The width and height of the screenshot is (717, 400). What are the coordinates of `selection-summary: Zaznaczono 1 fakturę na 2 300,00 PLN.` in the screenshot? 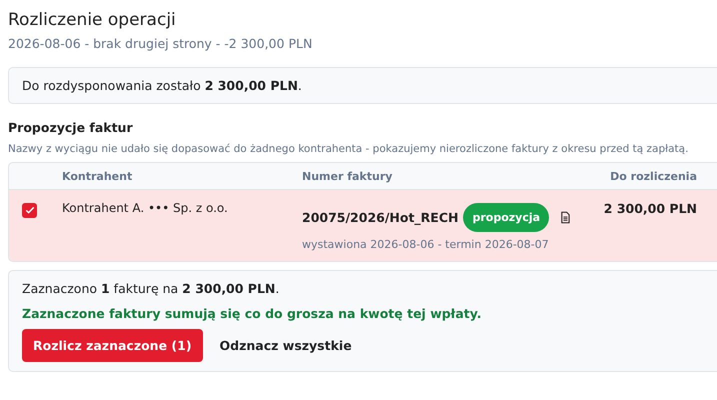 It's located at (151, 288).